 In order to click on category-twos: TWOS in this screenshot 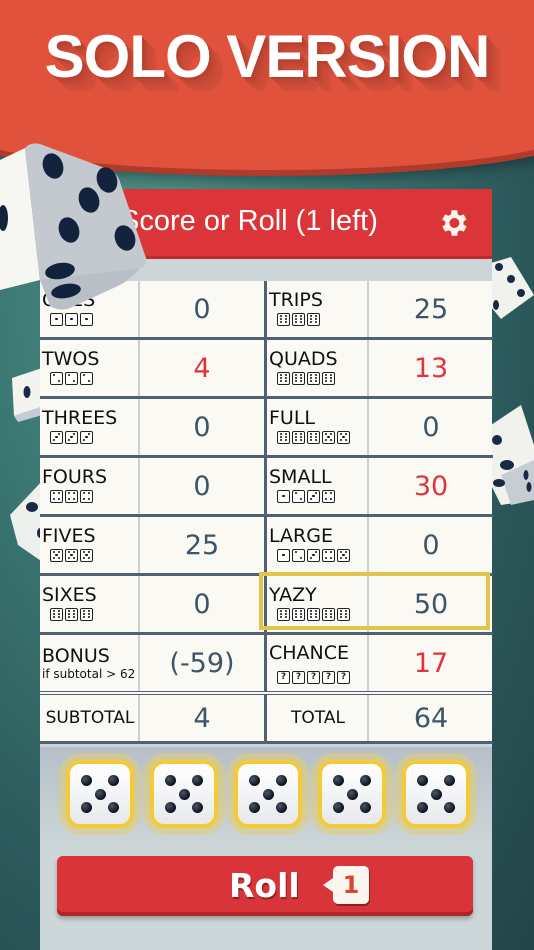, I will do `click(89, 368)`.